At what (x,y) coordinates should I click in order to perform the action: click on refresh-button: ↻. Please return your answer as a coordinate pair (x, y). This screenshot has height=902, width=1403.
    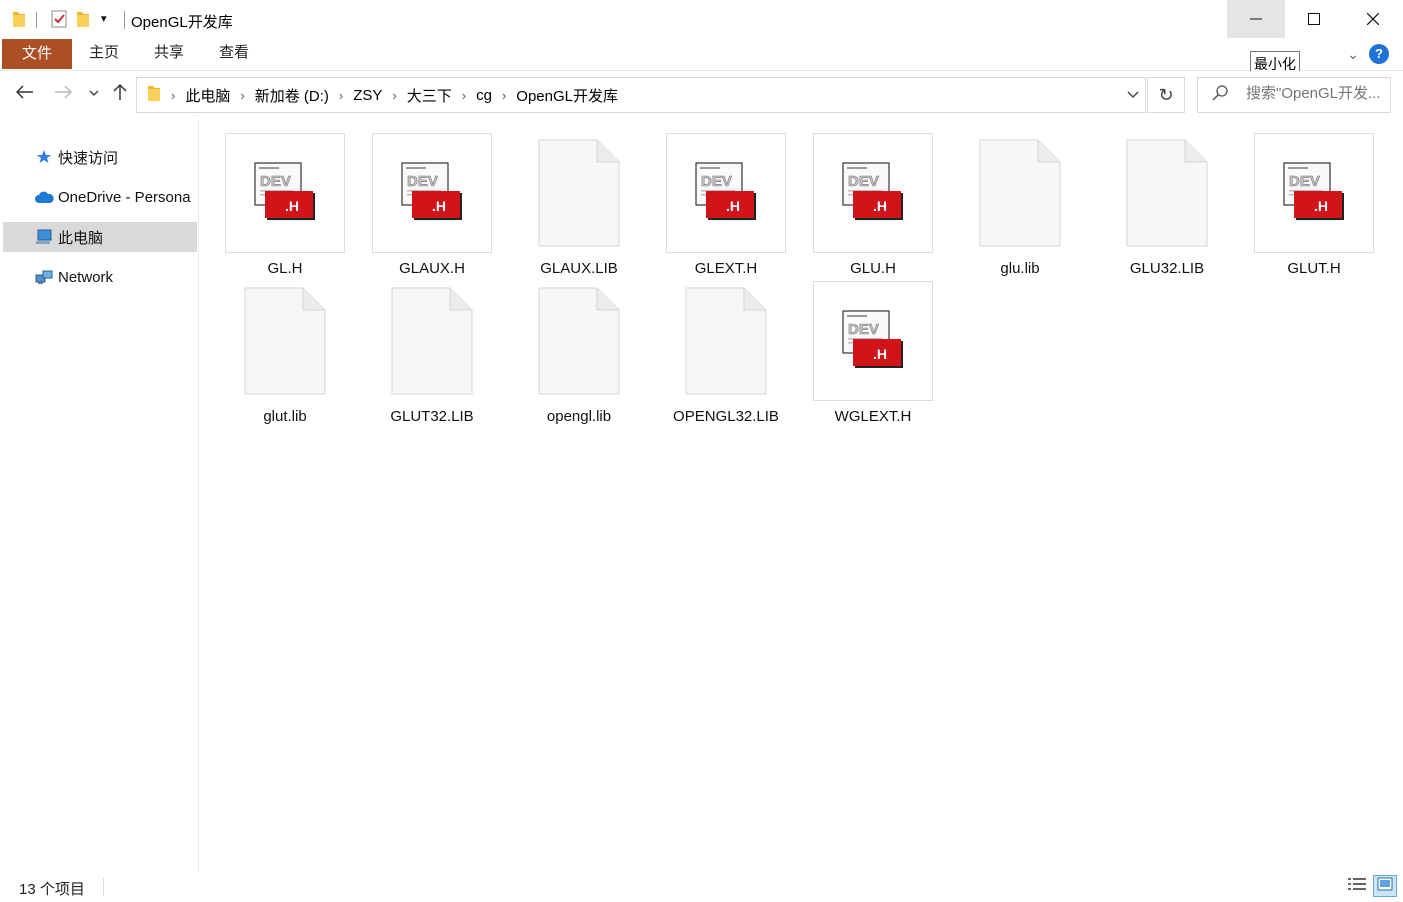
    Looking at the image, I should click on (1166, 95).